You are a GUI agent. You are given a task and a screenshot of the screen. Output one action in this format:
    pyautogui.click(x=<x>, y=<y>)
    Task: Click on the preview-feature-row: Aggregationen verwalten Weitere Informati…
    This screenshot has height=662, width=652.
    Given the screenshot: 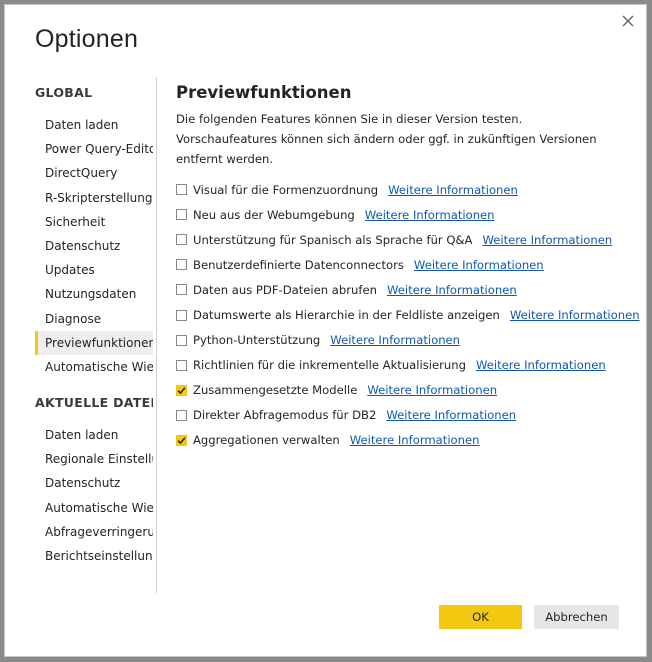 What is the action you would take?
    pyautogui.click(x=401, y=440)
    